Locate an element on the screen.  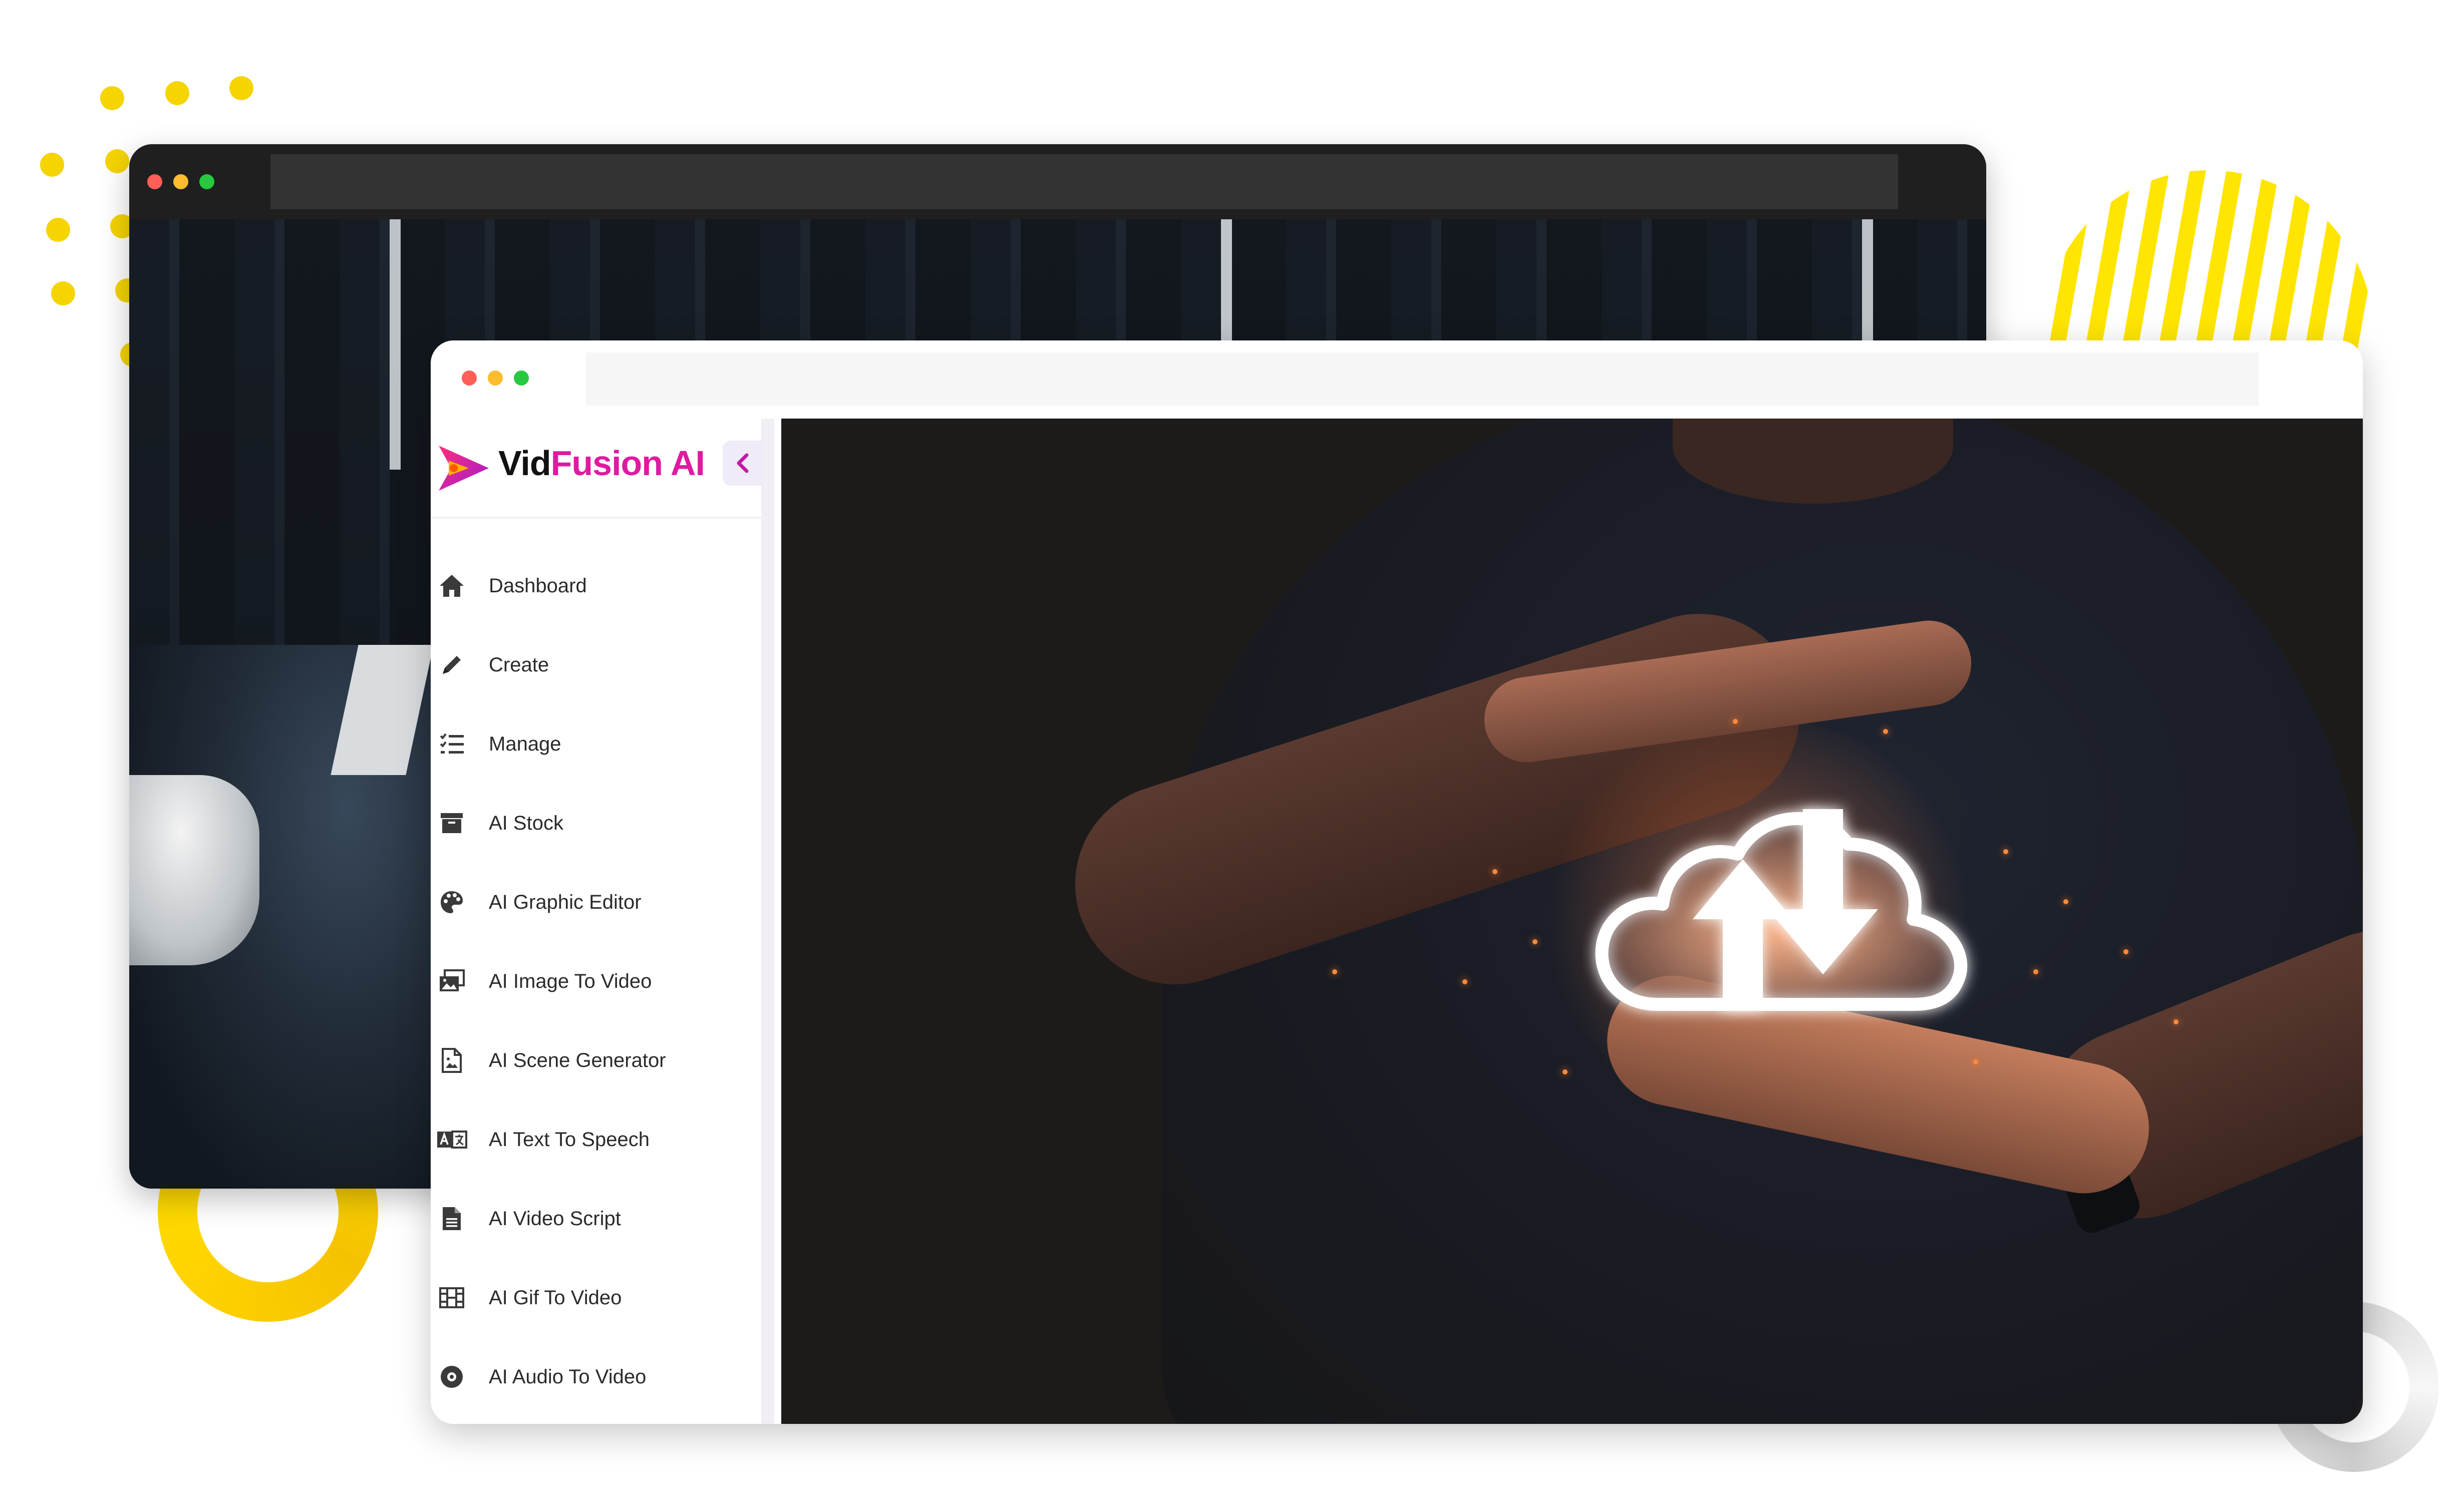
sidebar-collapse-button is located at coordinates (743, 463).